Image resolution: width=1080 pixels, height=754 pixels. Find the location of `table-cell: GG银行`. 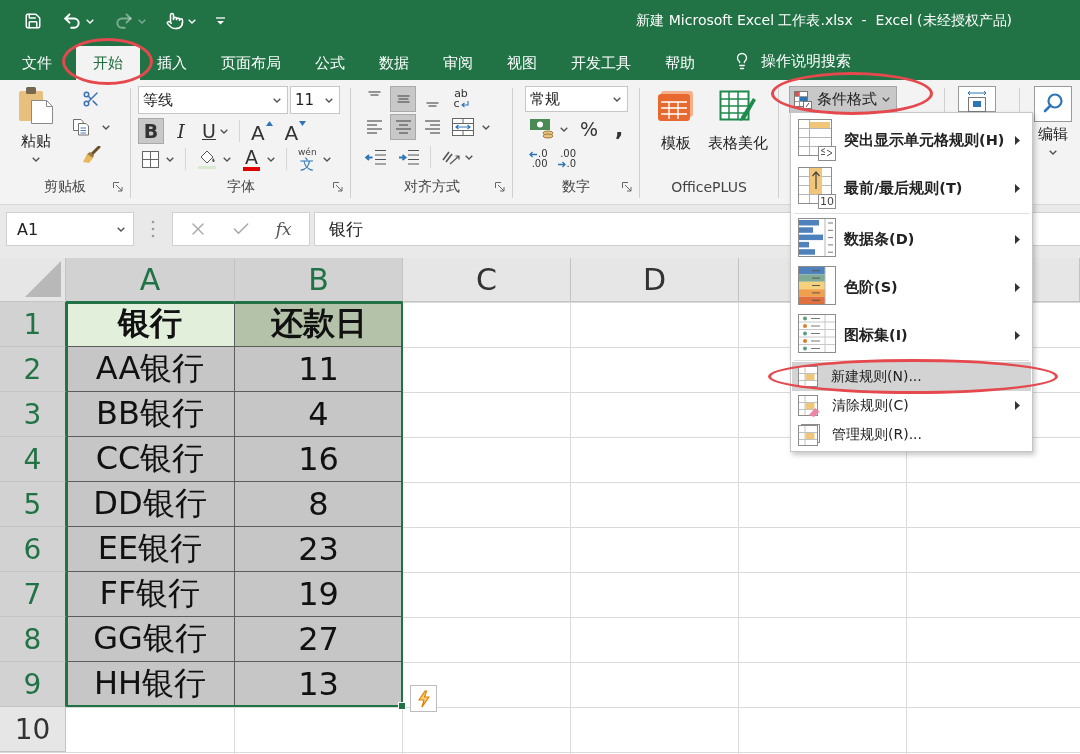

table-cell: GG银行 is located at coordinates (150, 639).